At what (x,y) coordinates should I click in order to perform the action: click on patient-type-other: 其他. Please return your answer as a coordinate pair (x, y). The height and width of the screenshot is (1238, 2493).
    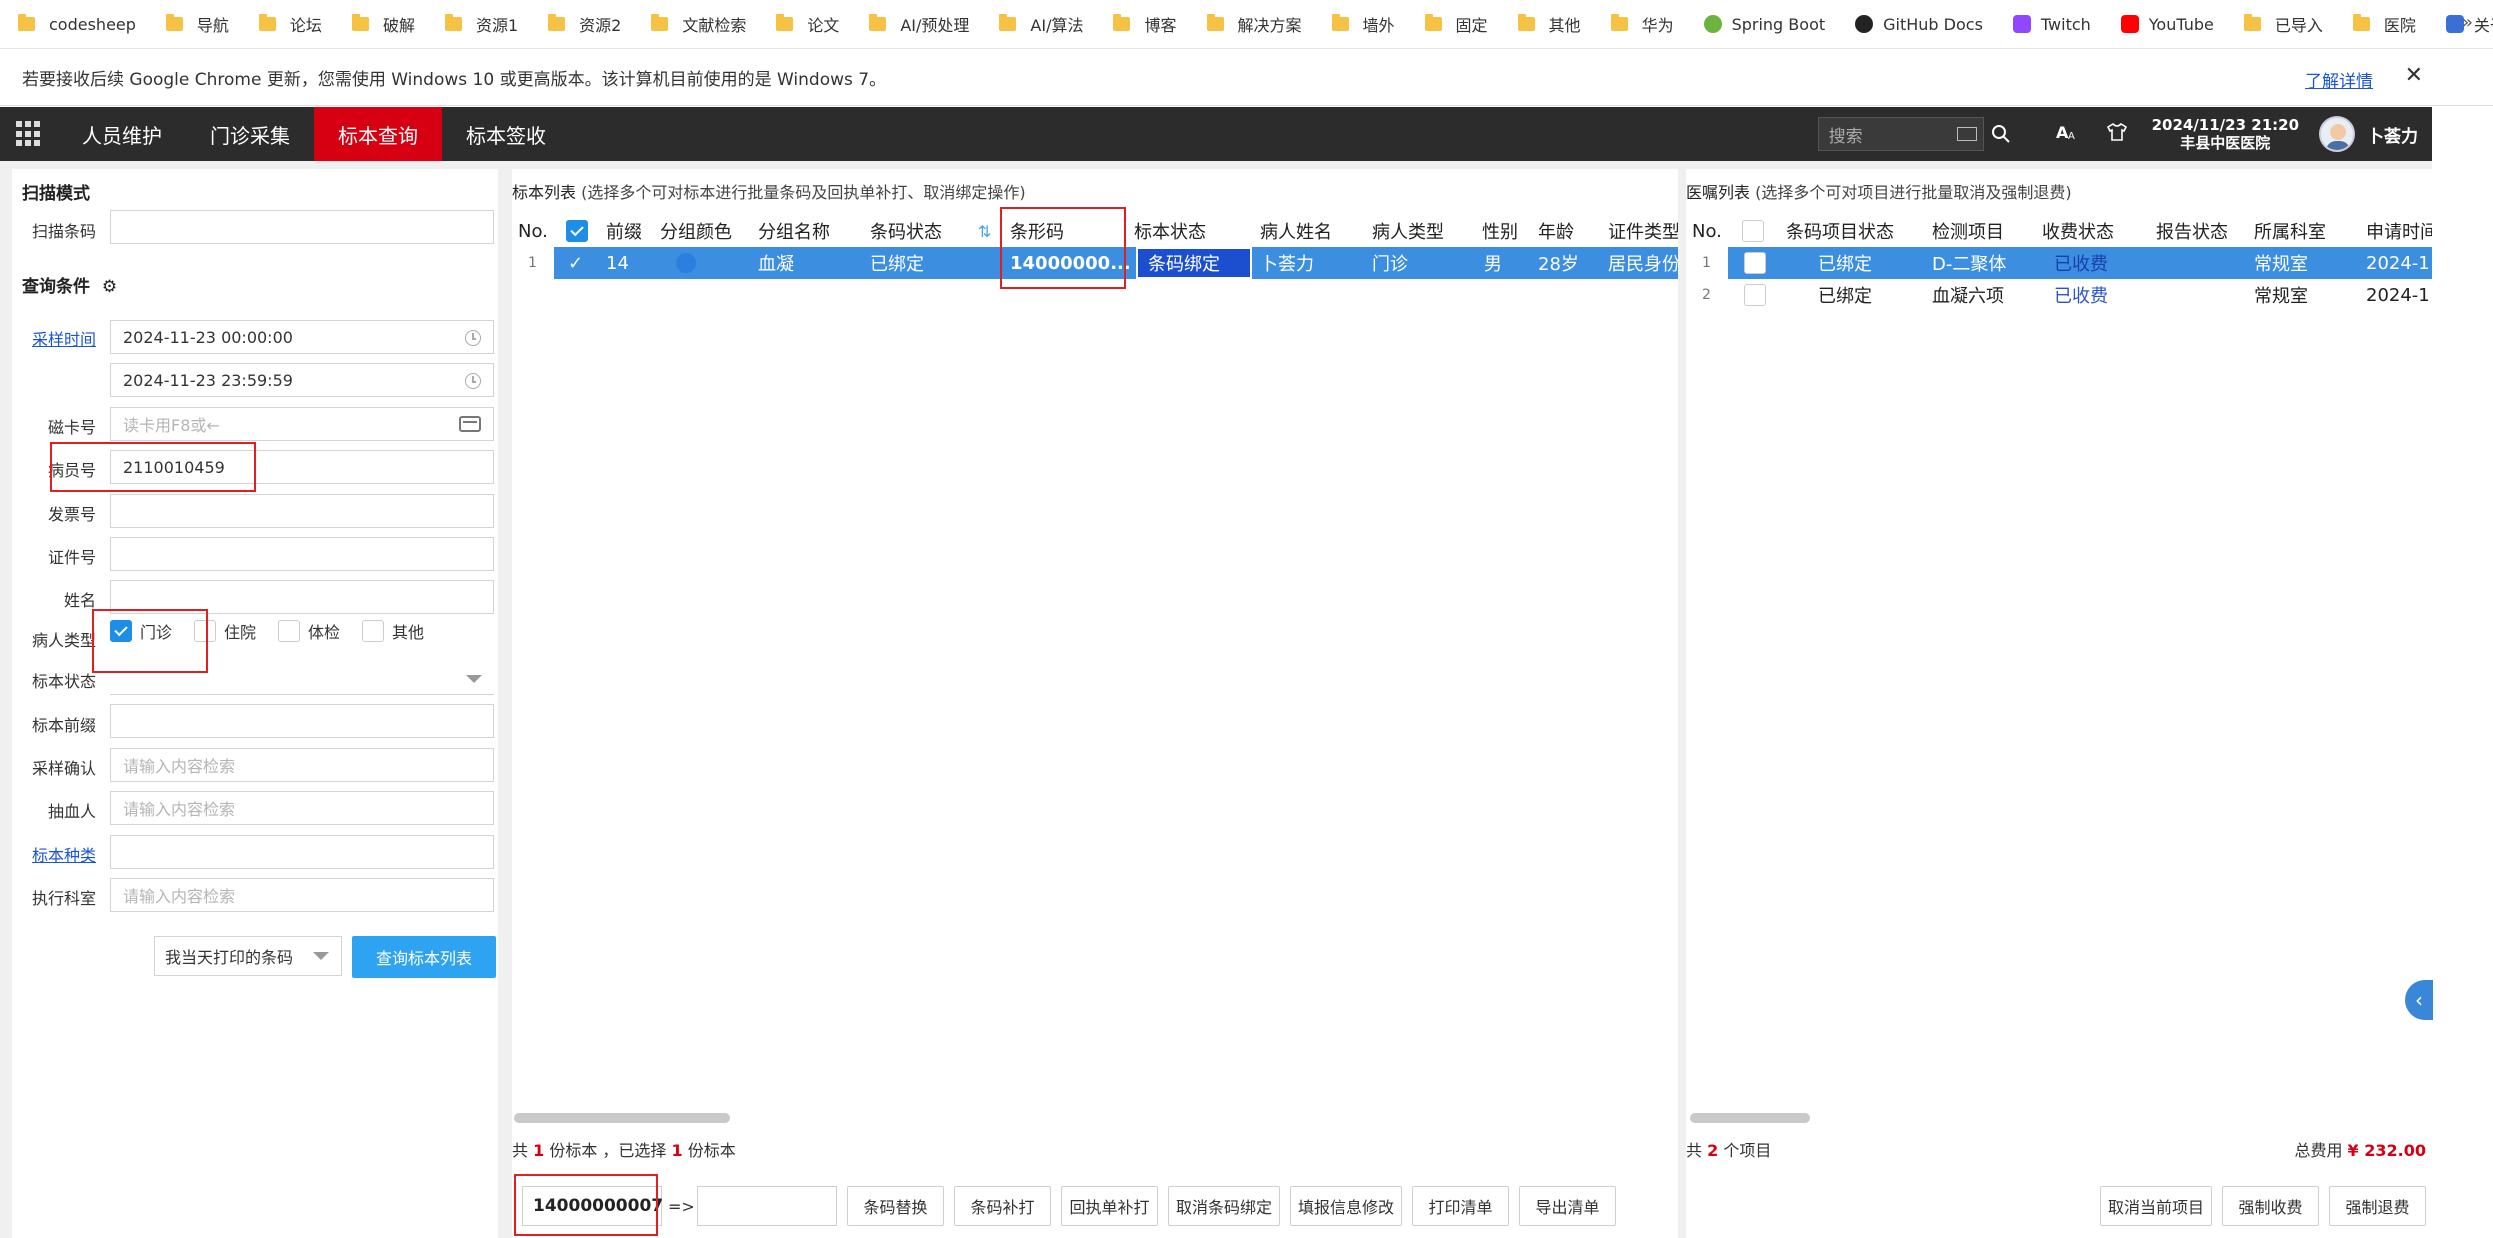
    Looking at the image, I should click on (393, 631).